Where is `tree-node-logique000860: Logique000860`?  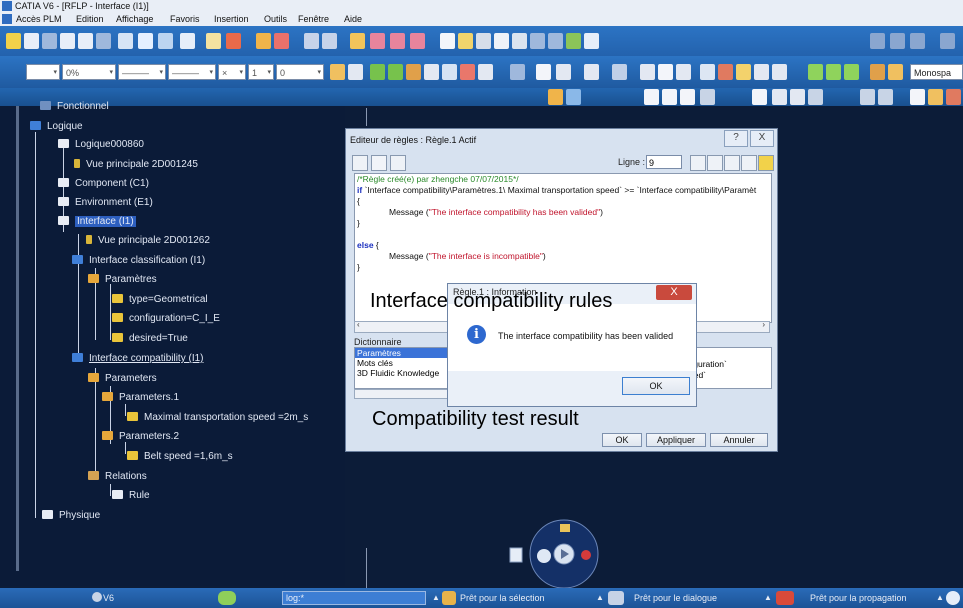
tree-node-logique000860: Logique000860 is located at coordinates (101, 145).